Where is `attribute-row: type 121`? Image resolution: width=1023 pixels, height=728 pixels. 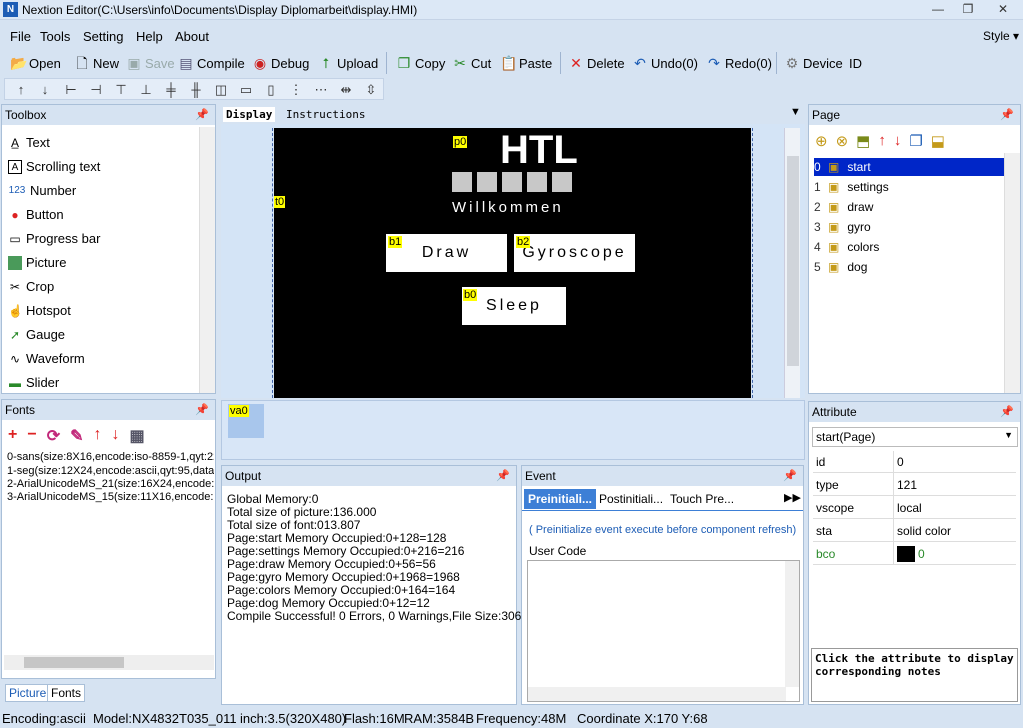
attribute-row: type 121 is located at coordinates (914, 485).